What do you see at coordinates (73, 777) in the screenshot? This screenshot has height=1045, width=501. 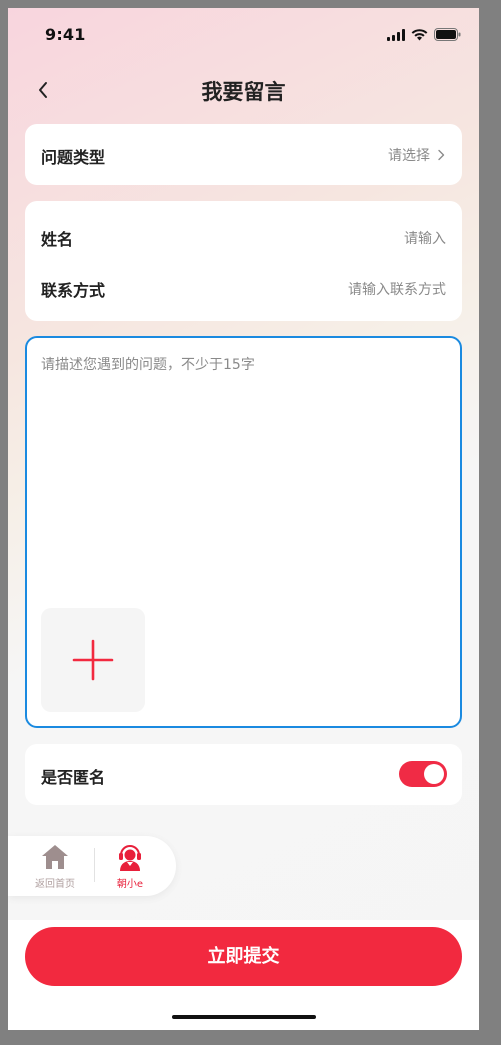 I see `anonymous-label: 是否匿名` at bounding box center [73, 777].